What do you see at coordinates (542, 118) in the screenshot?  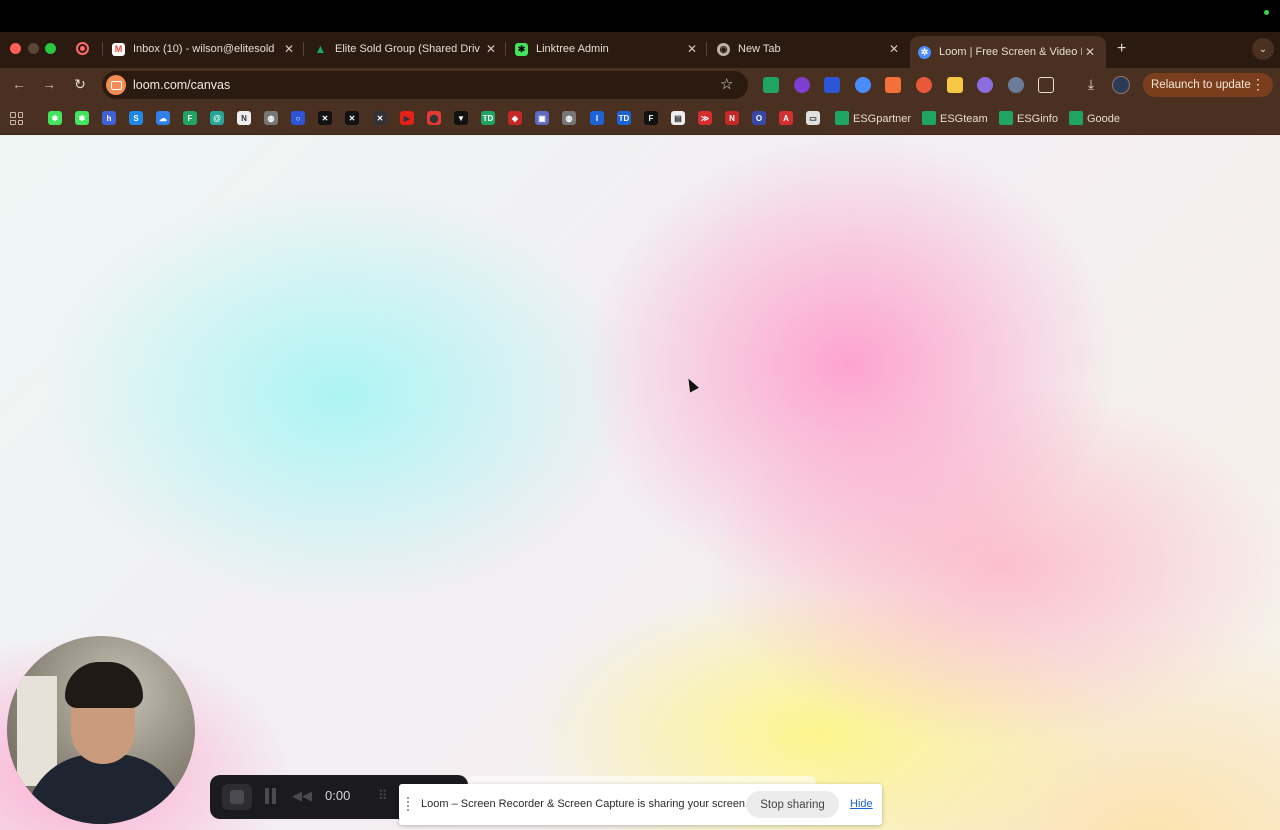 I see `calendar-bookmark-icon: ▣` at bounding box center [542, 118].